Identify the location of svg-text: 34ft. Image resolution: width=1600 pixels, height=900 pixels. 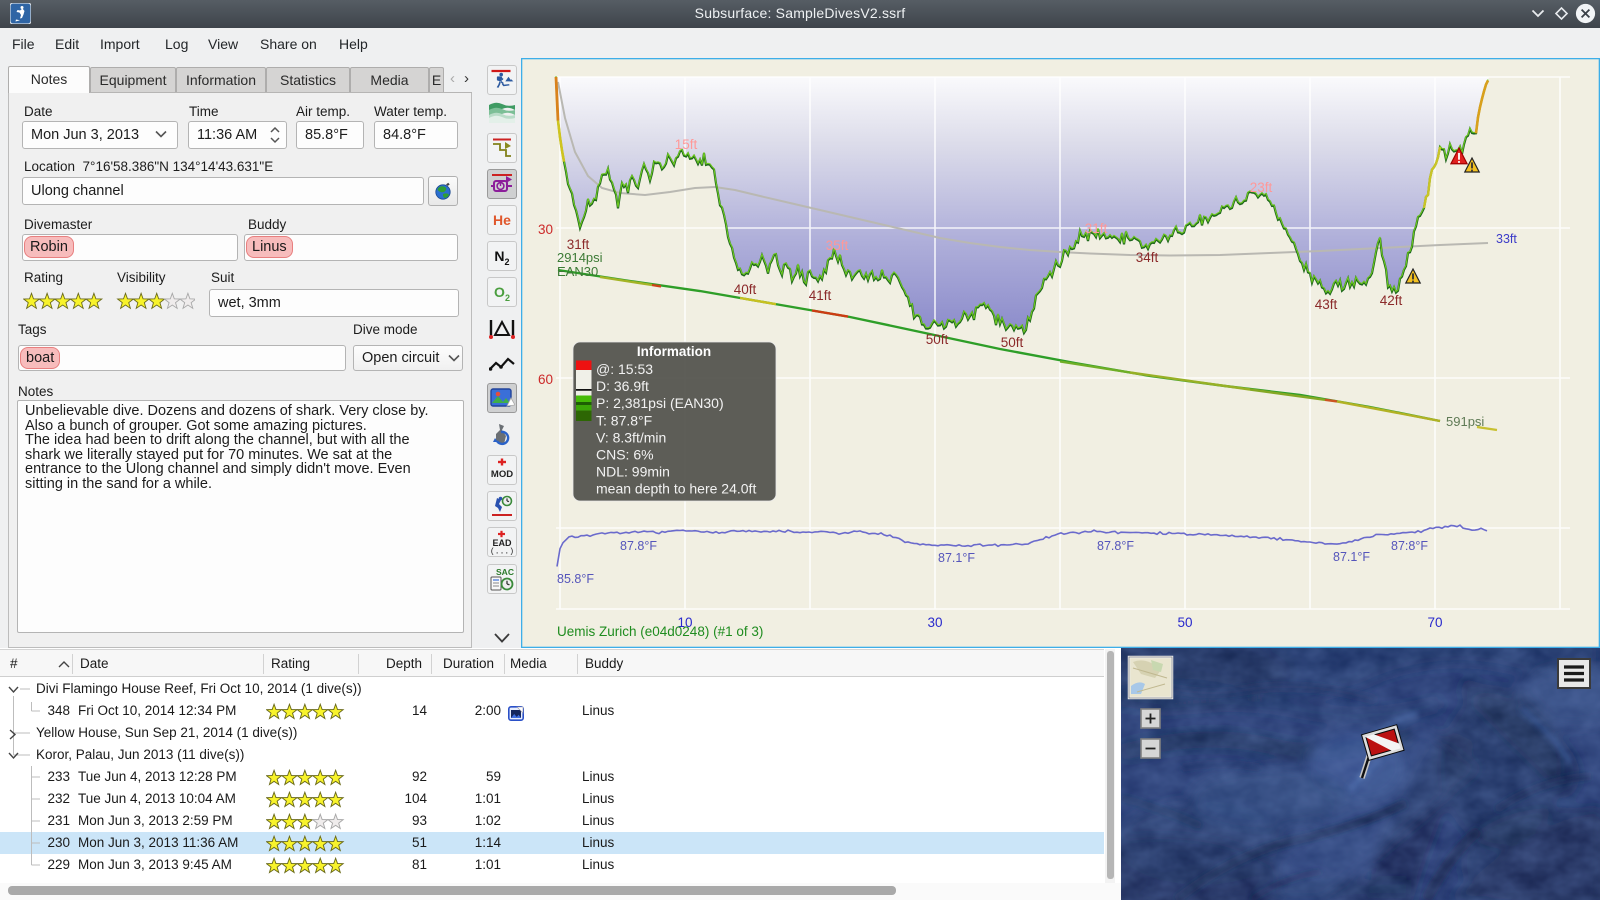
(1147, 257).